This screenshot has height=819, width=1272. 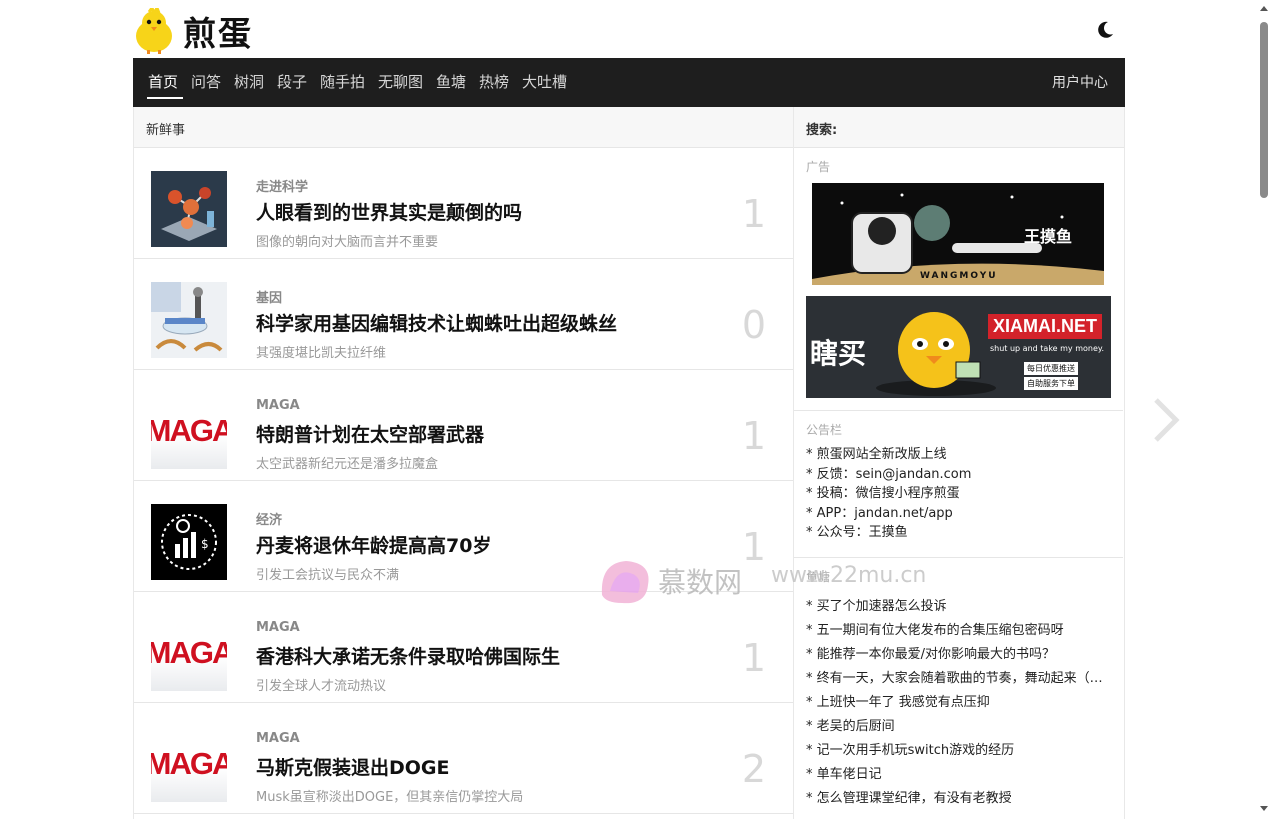 What do you see at coordinates (408, 655) in the screenshot?
I see `post-title: 香港科大承诺无条件录取哈佛国际生` at bounding box center [408, 655].